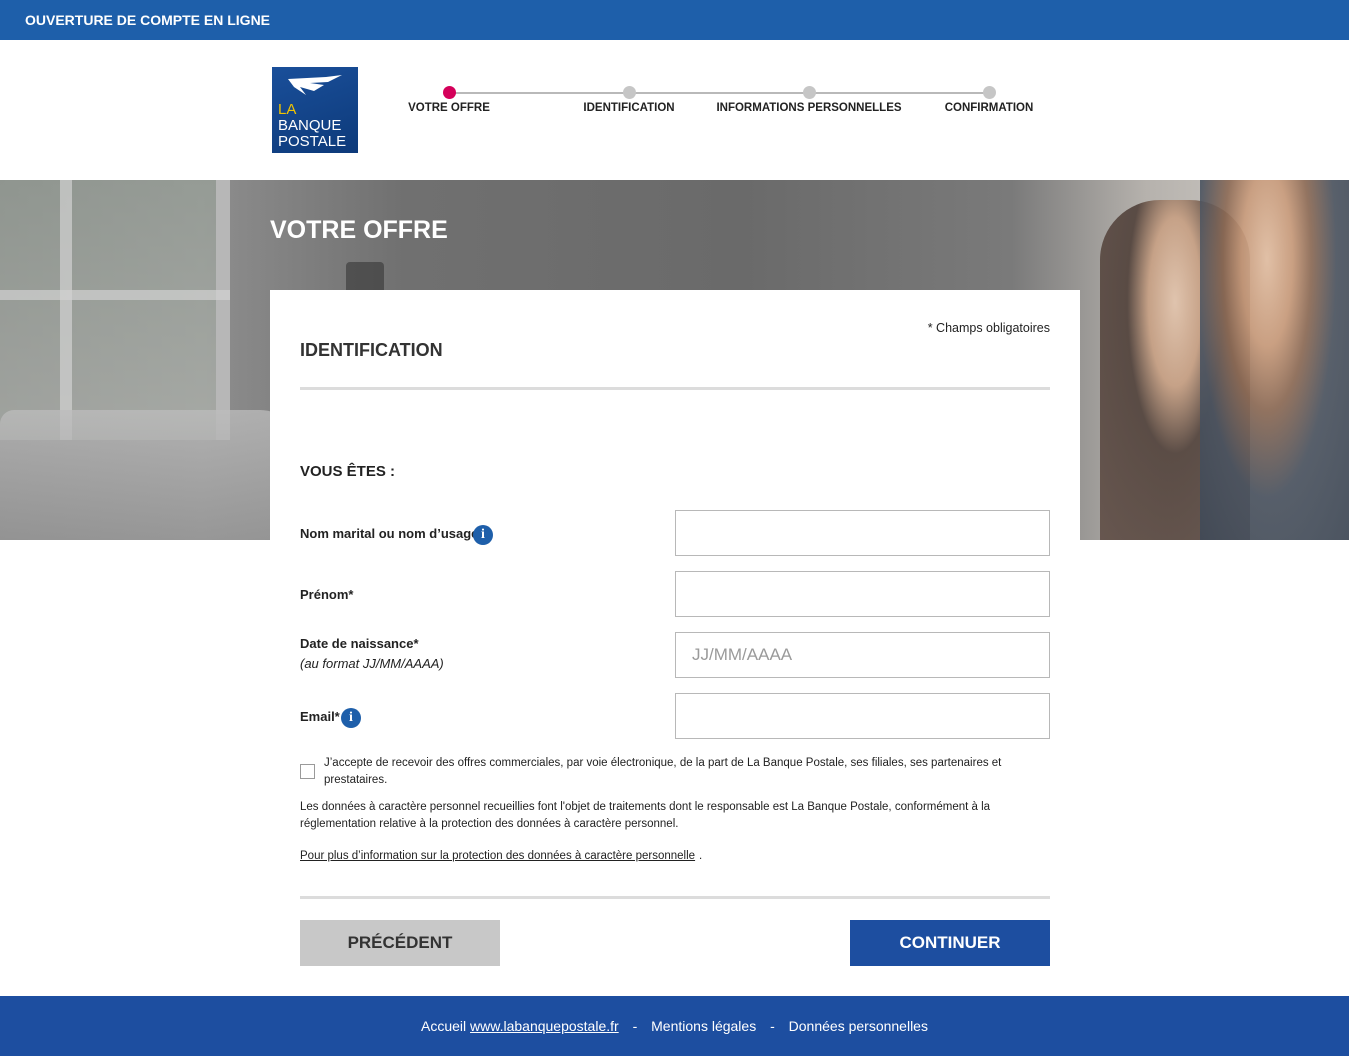 The image size is (1349, 1056). Describe the element at coordinates (862, 716) in the screenshot. I see `email-input` at that location.